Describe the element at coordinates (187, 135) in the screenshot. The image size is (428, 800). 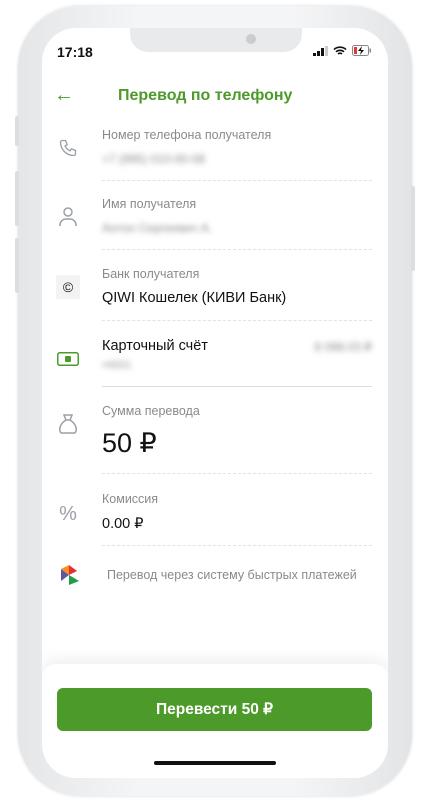
I see `field-label: Номер телефона получателя` at that location.